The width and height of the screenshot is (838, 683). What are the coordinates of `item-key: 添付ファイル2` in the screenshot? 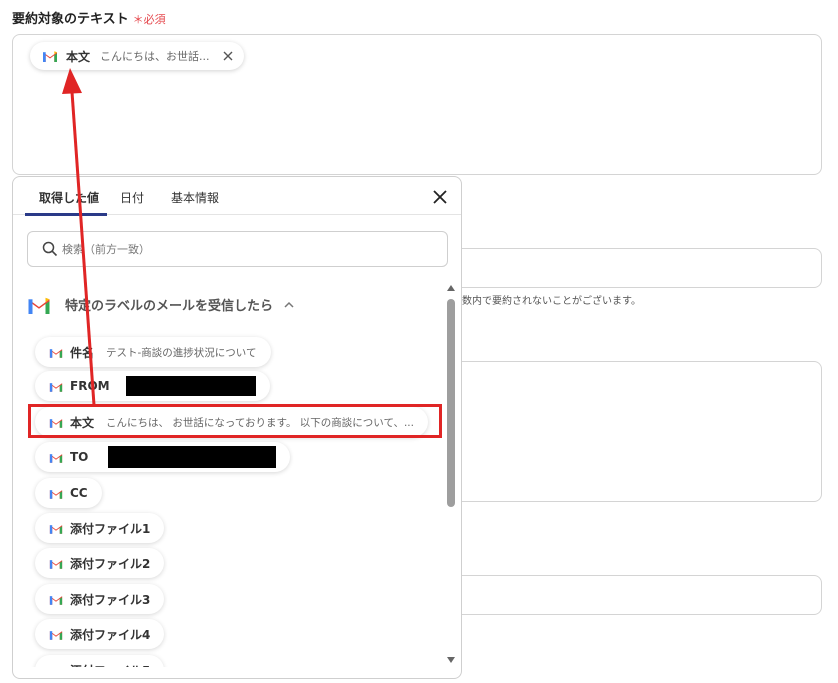 It's located at (110, 563).